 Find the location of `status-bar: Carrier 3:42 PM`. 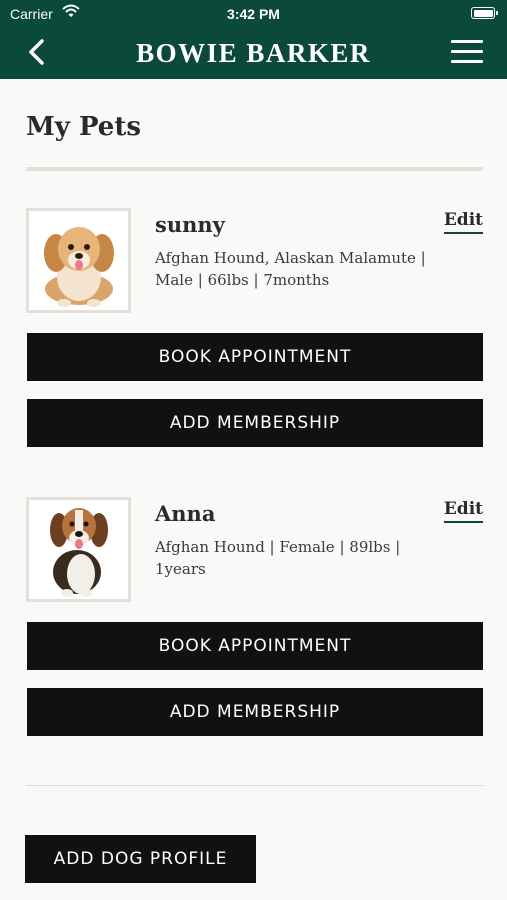

status-bar: Carrier 3:42 PM is located at coordinates (253, 14).